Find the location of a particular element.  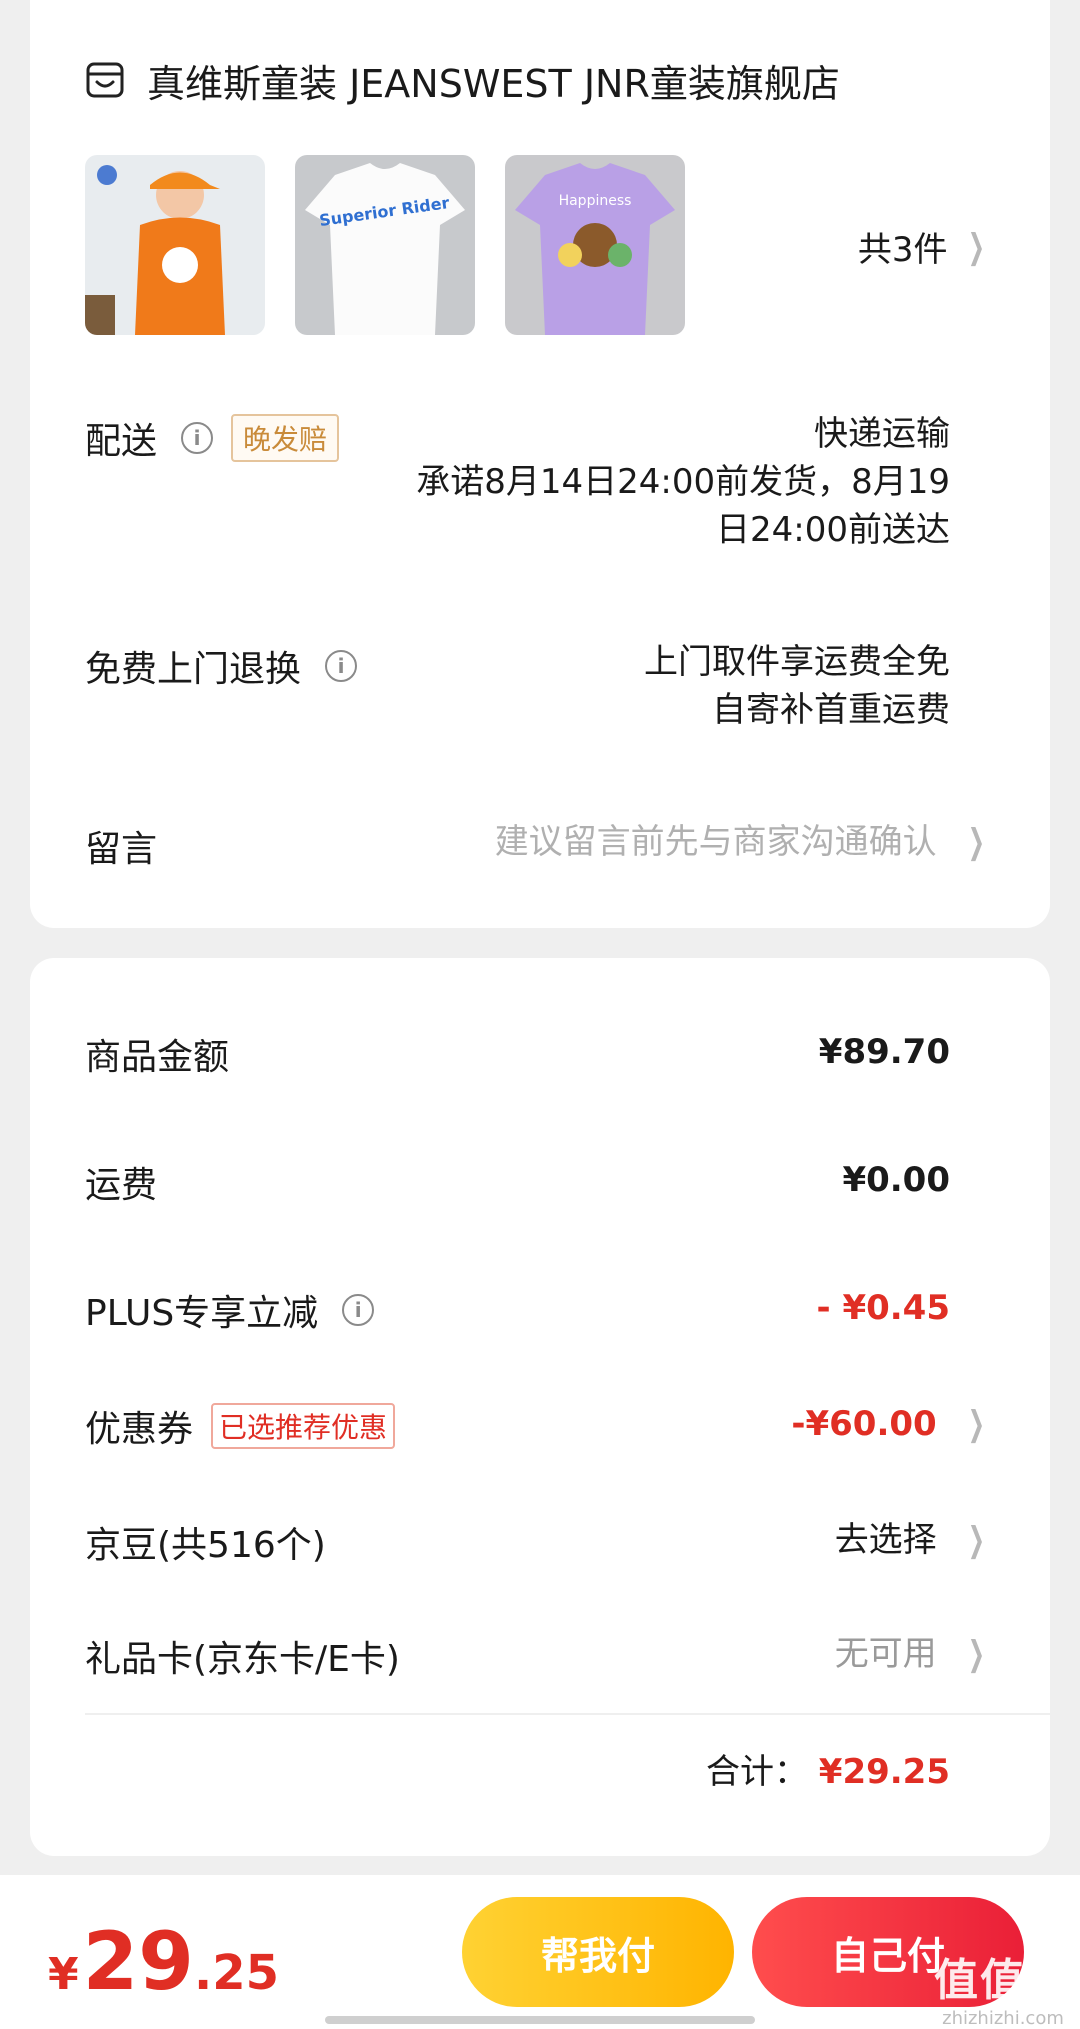

coupon-label: 优惠券 is located at coordinates (139, 1429).